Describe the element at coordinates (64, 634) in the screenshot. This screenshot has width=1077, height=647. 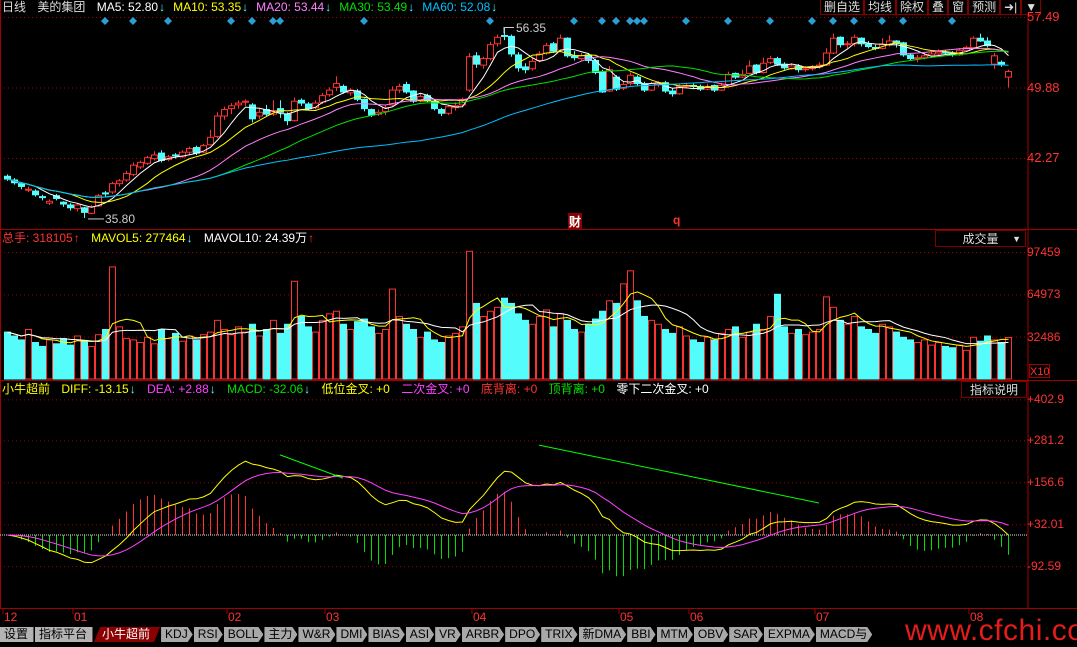
I see `tab-1: 指标平台` at that location.